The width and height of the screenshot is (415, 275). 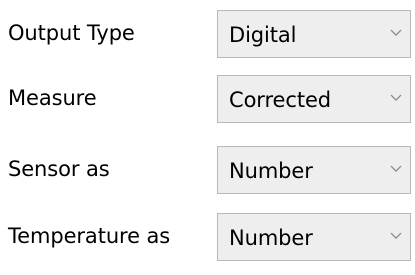 What do you see at coordinates (314, 170) in the screenshot?
I see `sensor-as-dropdown: Number` at bounding box center [314, 170].